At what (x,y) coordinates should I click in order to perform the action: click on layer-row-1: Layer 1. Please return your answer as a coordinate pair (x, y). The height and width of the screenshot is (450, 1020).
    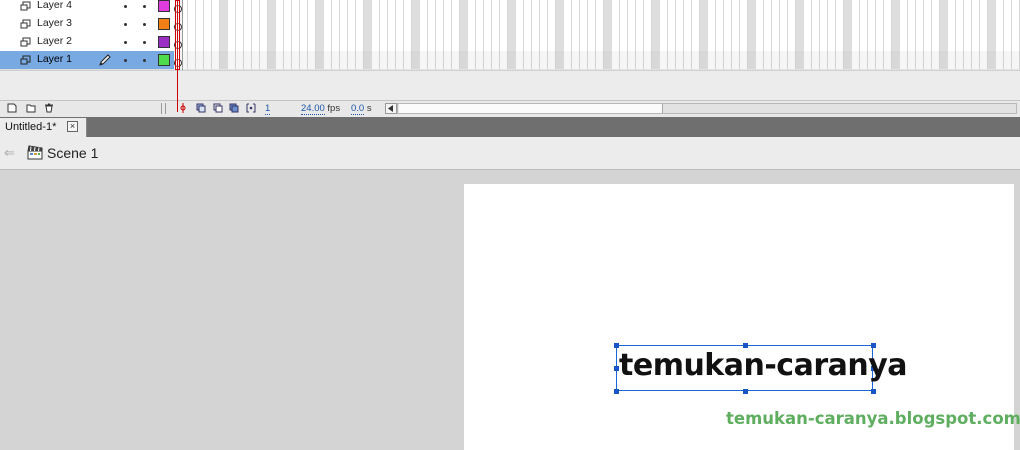
    Looking at the image, I should click on (87, 60).